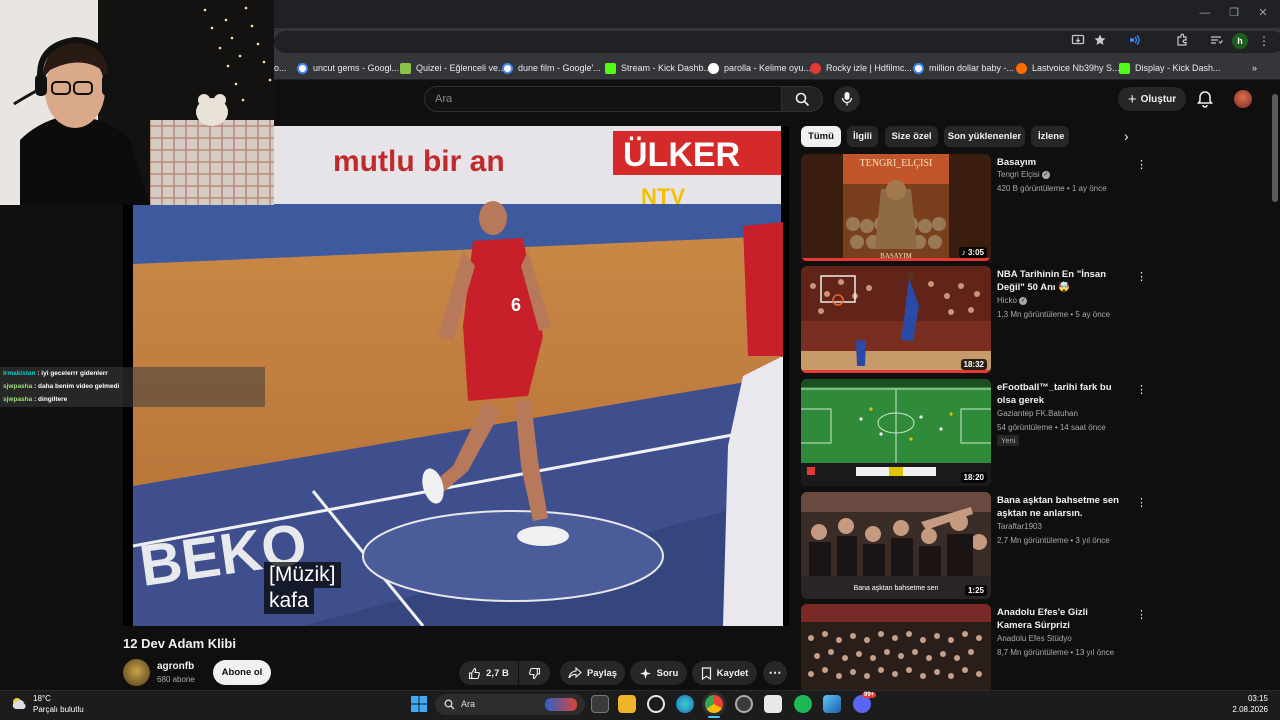 Image resolution: width=1280 pixels, height=720 pixels. I want to click on more-actions-button: ⋯, so click(775, 673).